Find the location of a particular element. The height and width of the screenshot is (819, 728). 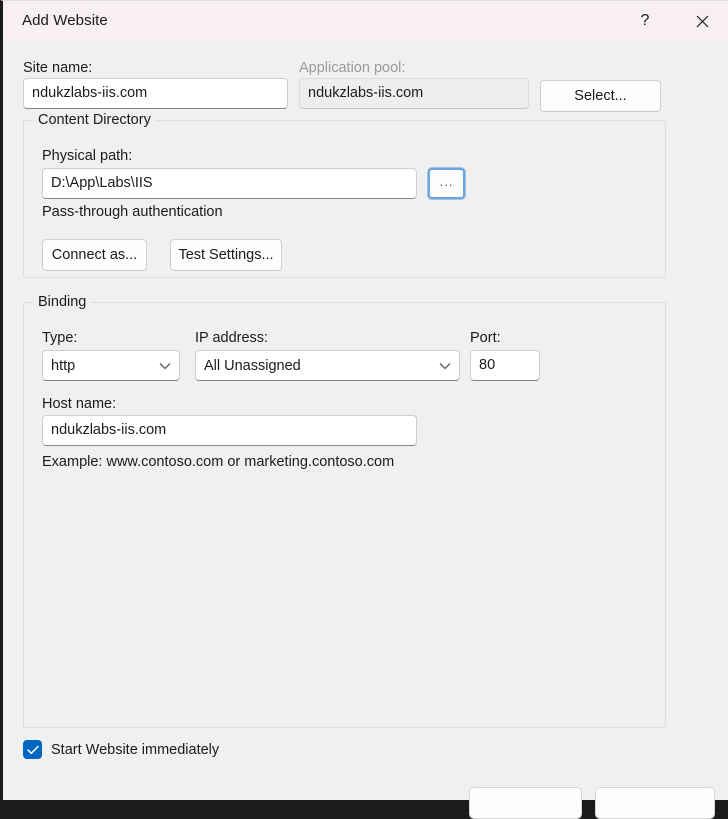

checkbox-box is located at coordinates (32, 749).